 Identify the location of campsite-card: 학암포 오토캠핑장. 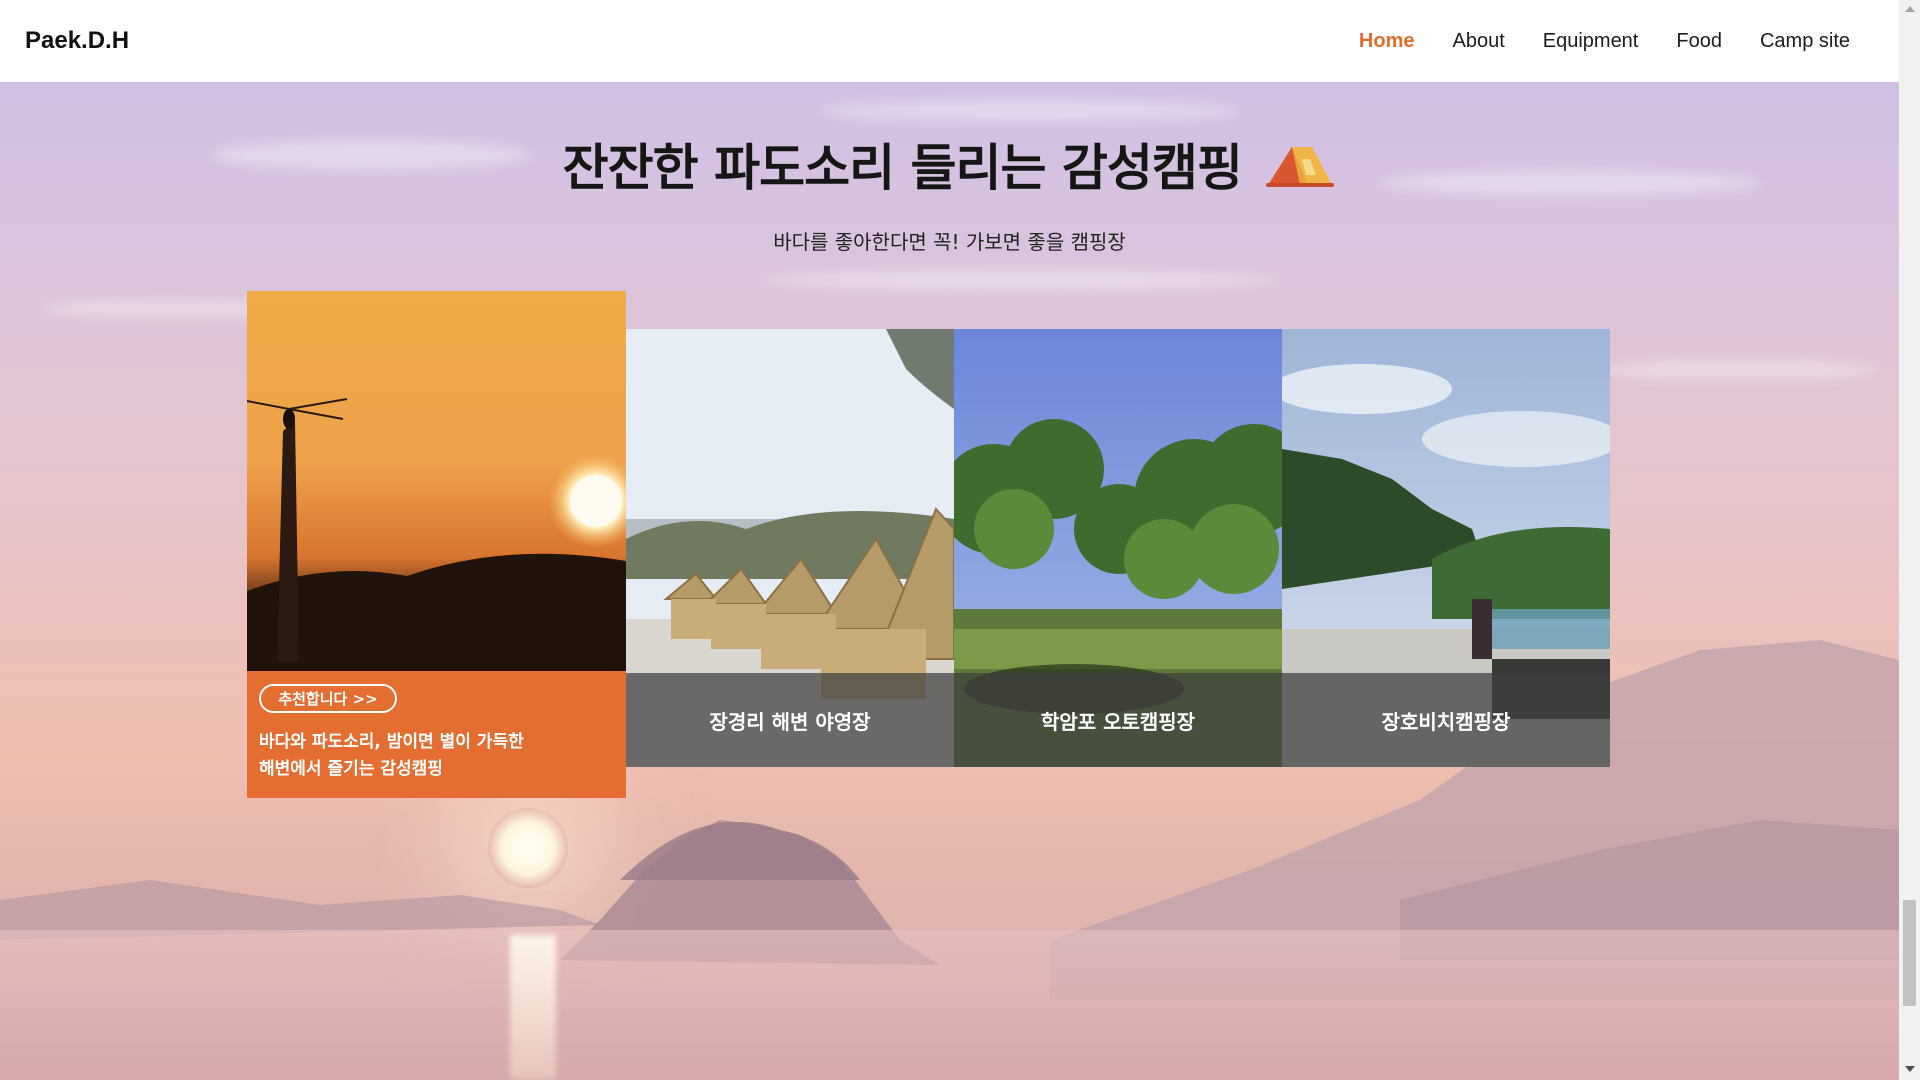
(1118, 548).